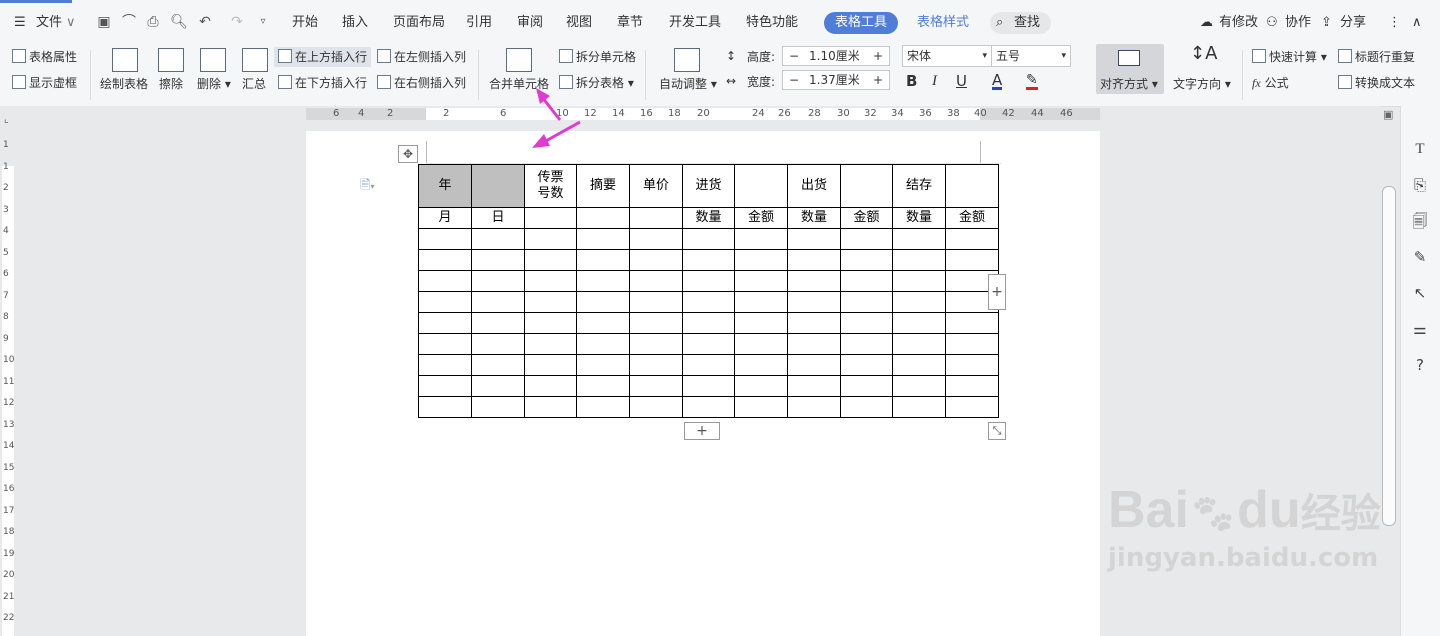 Image resolution: width=1440 pixels, height=636 pixels. What do you see at coordinates (445, 186) in the screenshot?
I see `table-cell: 年` at bounding box center [445, 186].